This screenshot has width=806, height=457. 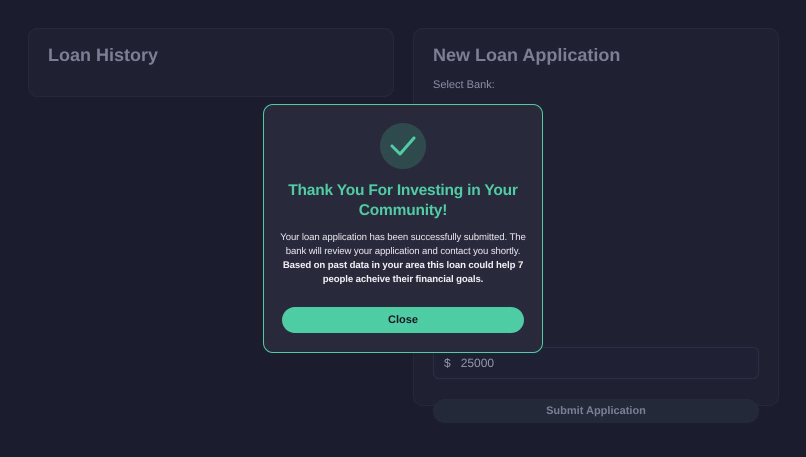 I want to click on card-title: New Loan Application, so click(x=526, y=55).